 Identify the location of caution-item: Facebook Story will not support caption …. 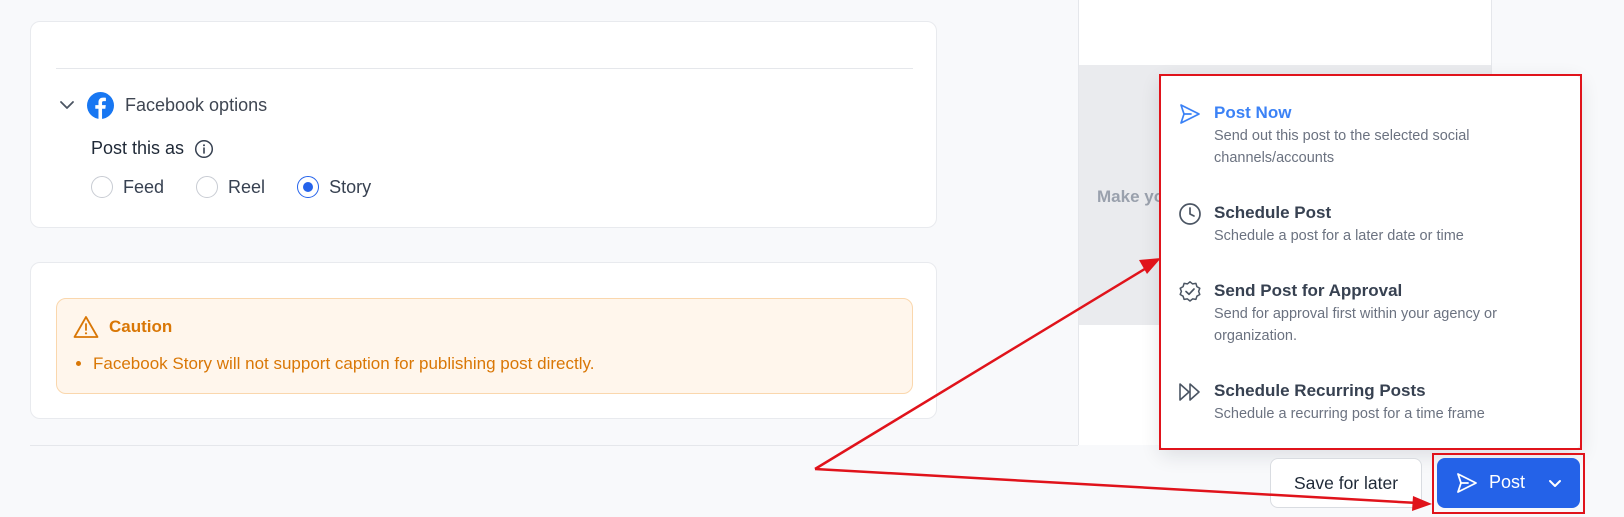
(343, 364).